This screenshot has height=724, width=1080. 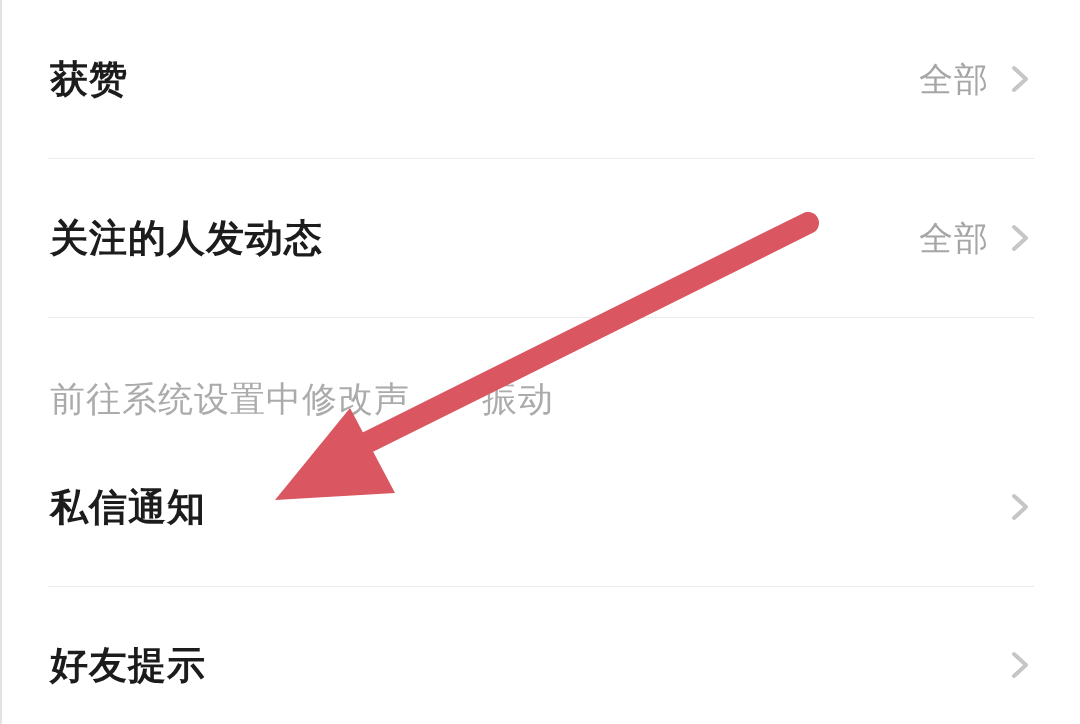 I want to click on setting-label: 私信通知, so click(x=128, y=507).